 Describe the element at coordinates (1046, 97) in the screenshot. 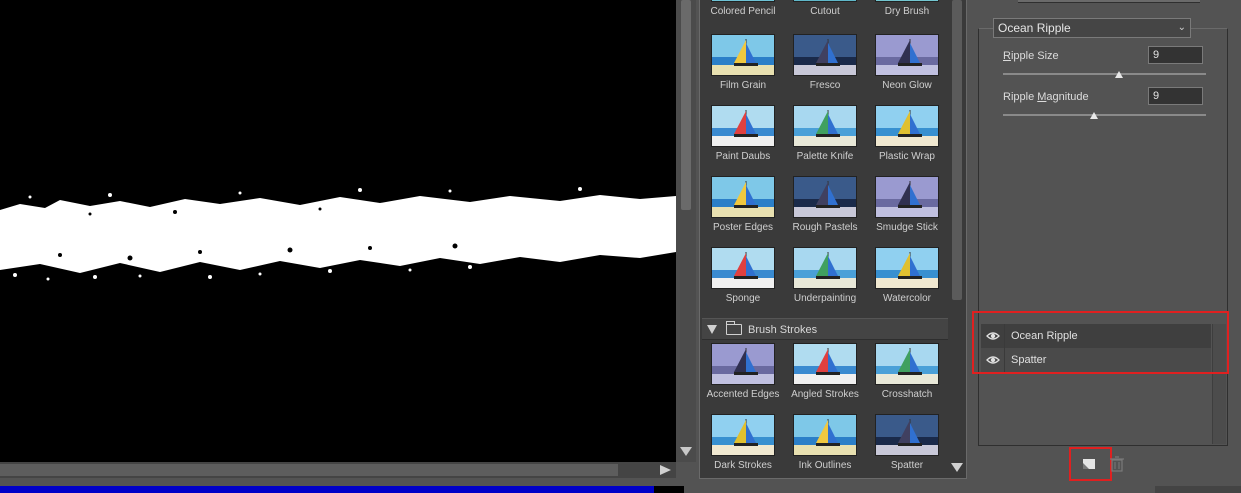

I see `ripple-magnitude-label: Ripple Magnitude` at that location.